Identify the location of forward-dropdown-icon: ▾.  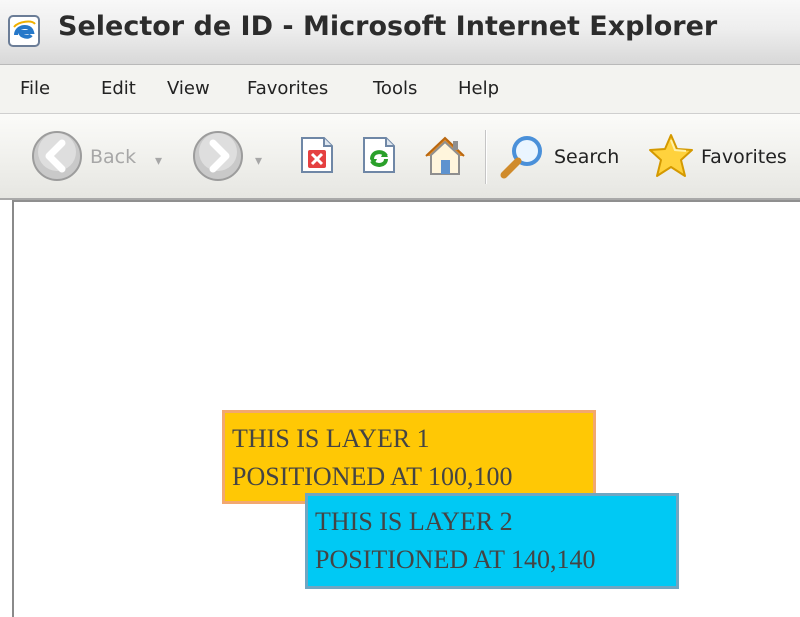
(258, 161).